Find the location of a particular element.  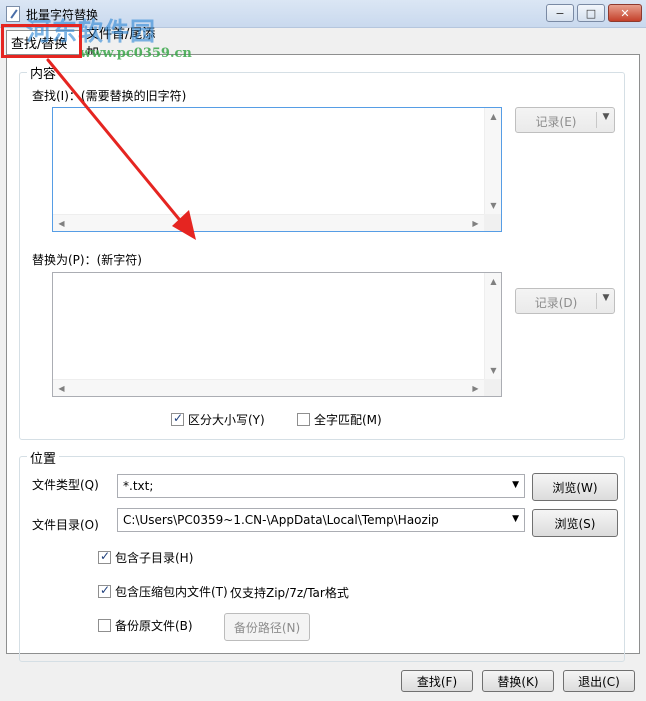

close-button: ✕ is located at coordinates (625, 13).